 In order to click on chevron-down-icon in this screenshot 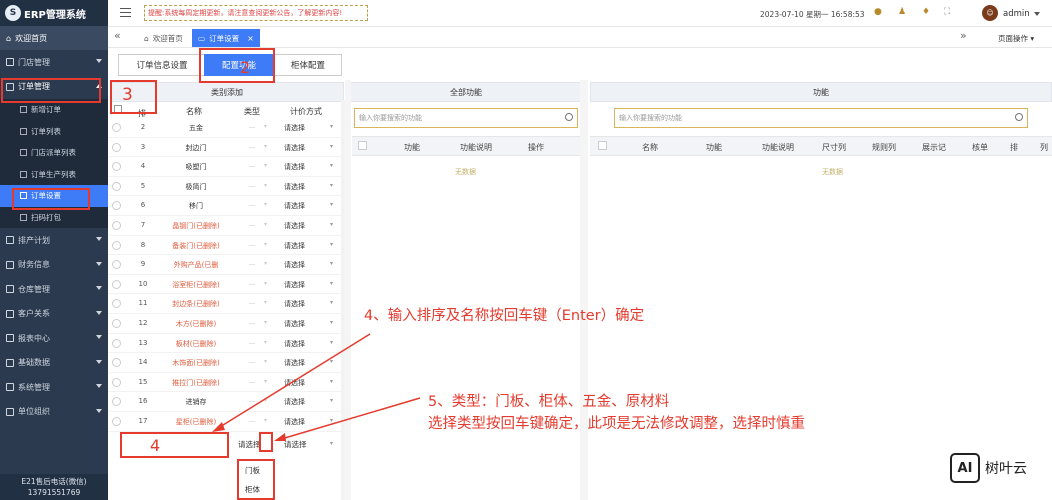, I will do `click(1037, 14)`.